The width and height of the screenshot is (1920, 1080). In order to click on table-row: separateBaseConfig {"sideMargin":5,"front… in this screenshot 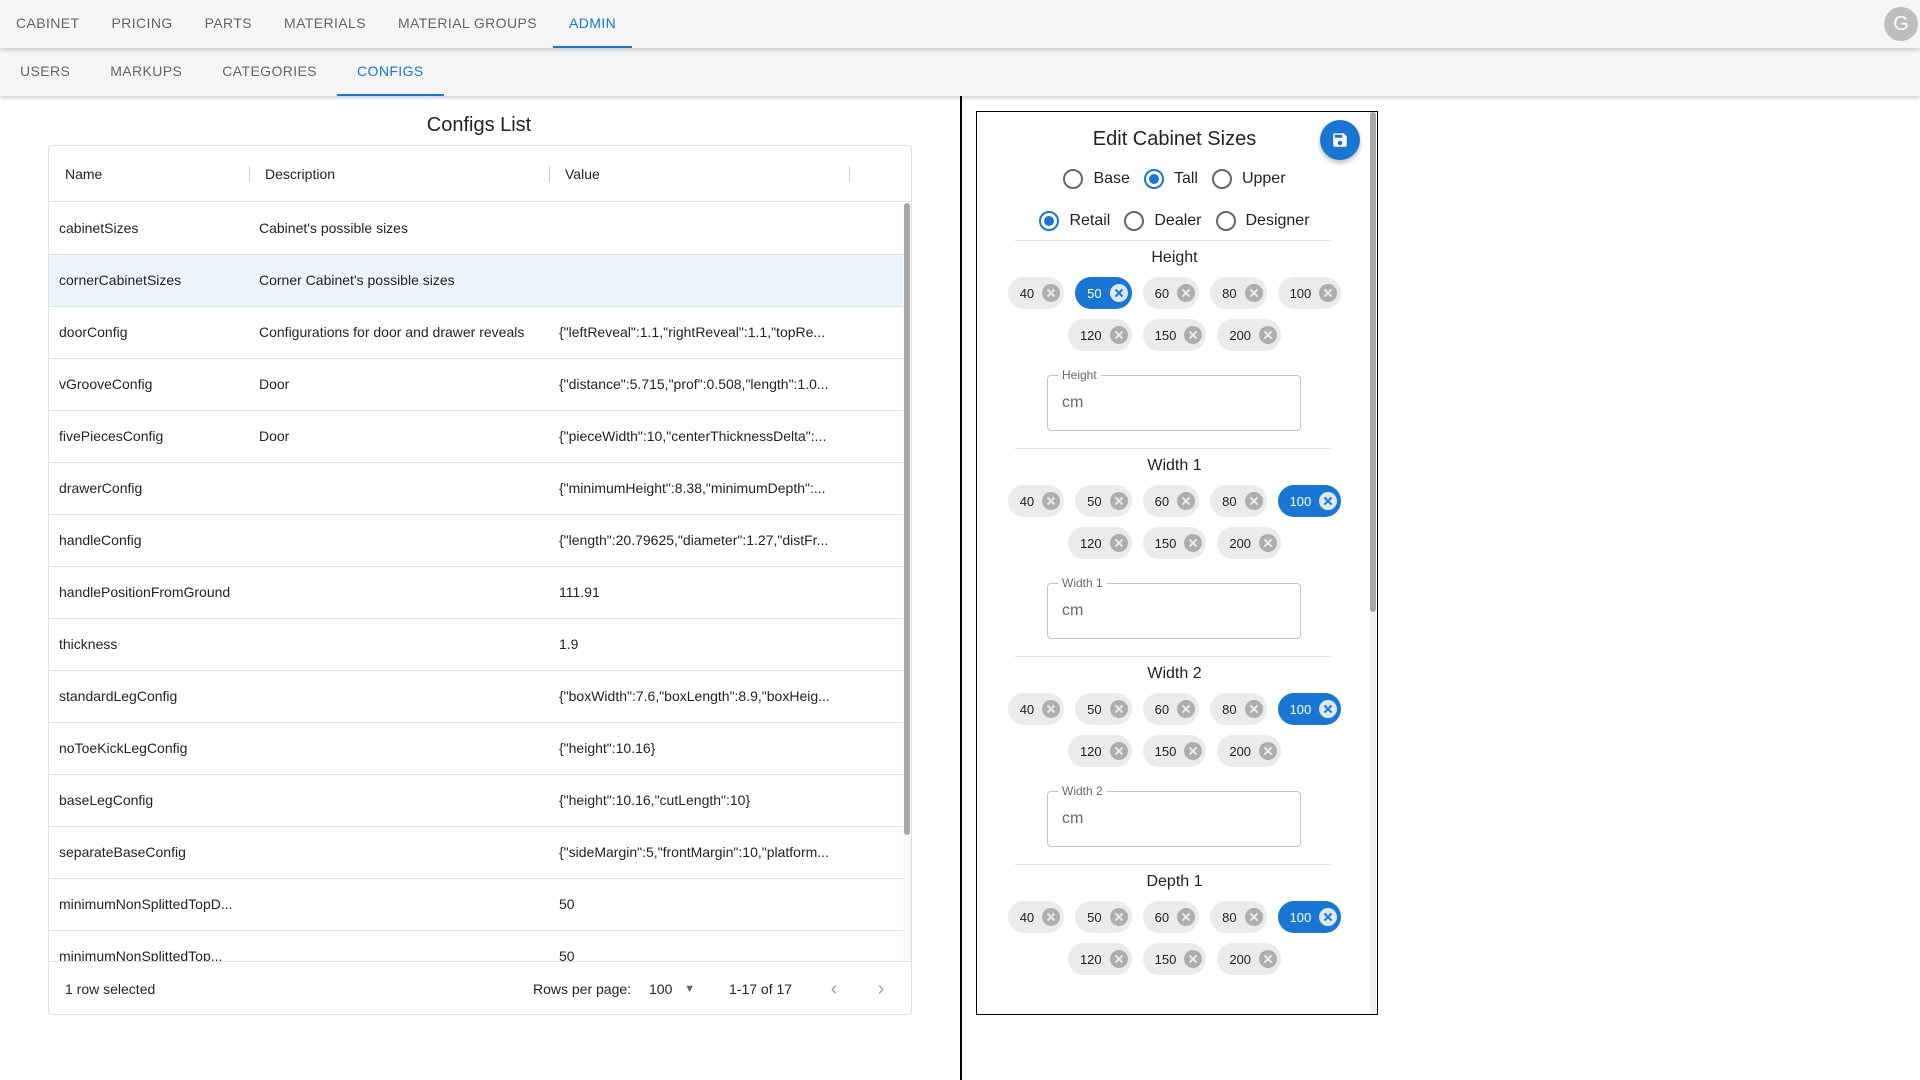, I will do `click(476, 853)`.